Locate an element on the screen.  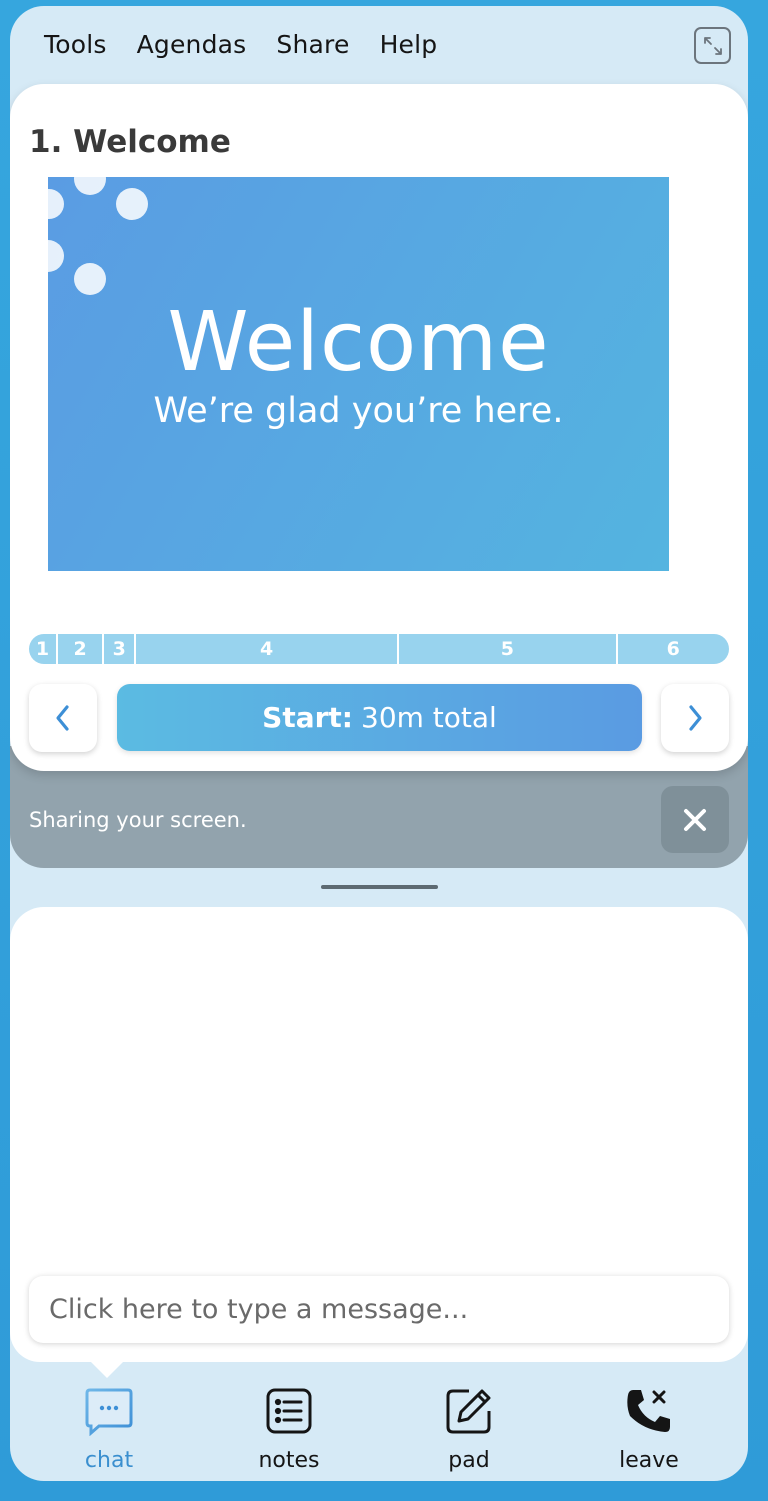
expand-button is located at coordinates (712, 45).